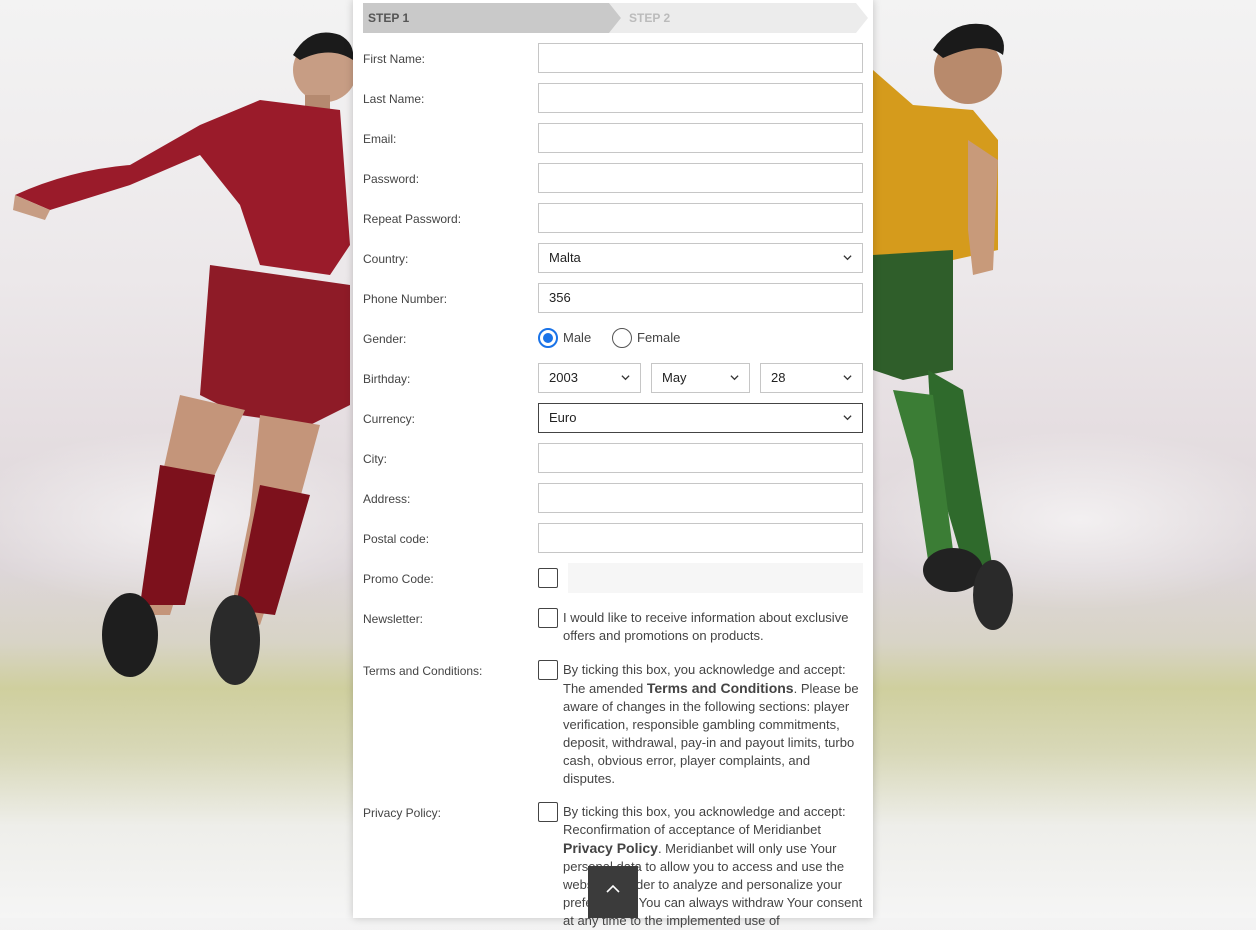  I want to click on currency-value: Euro, so click(563, 417).